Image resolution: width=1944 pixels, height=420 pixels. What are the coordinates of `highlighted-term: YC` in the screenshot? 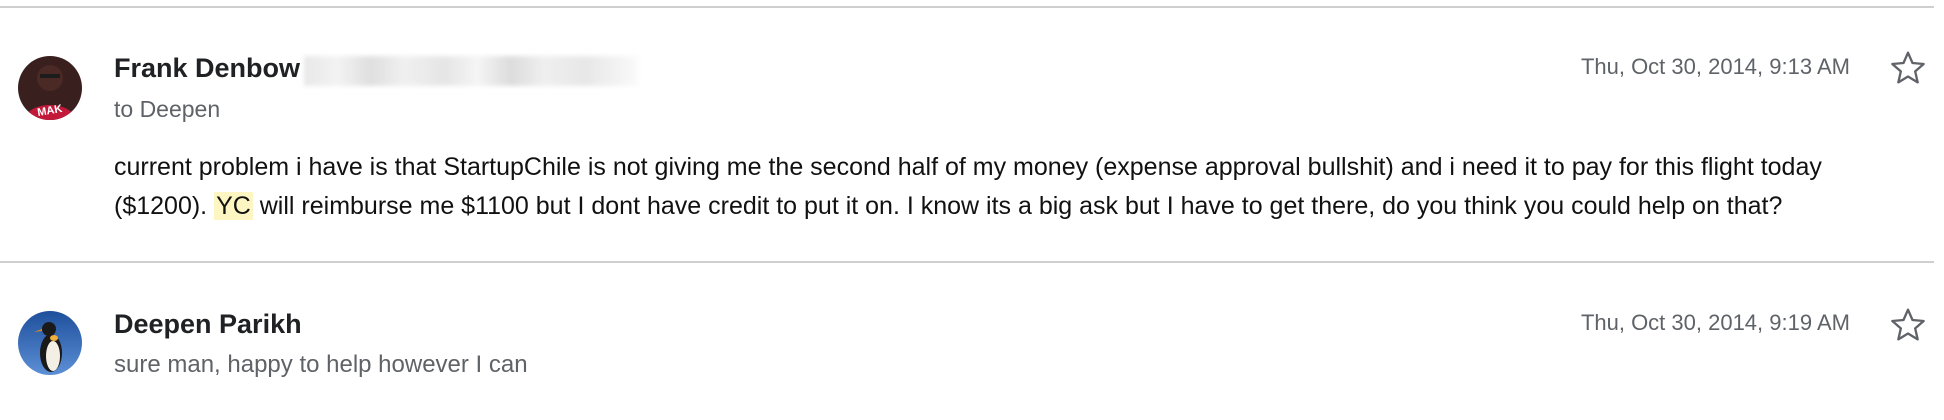 It's located at (233, 206).